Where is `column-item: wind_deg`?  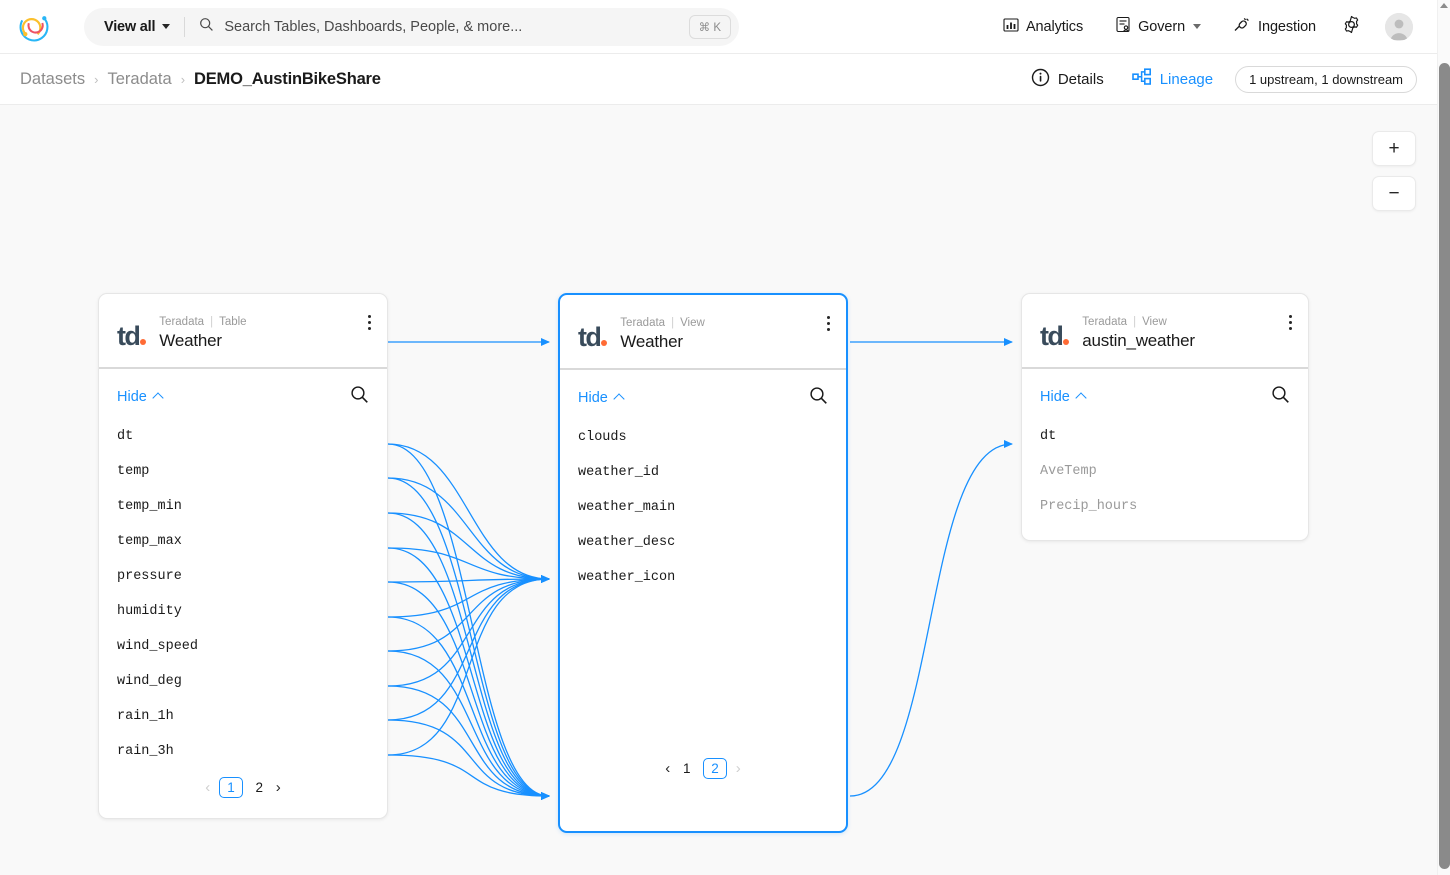 column-item: wind_deg is located at coordinates (243, 681).